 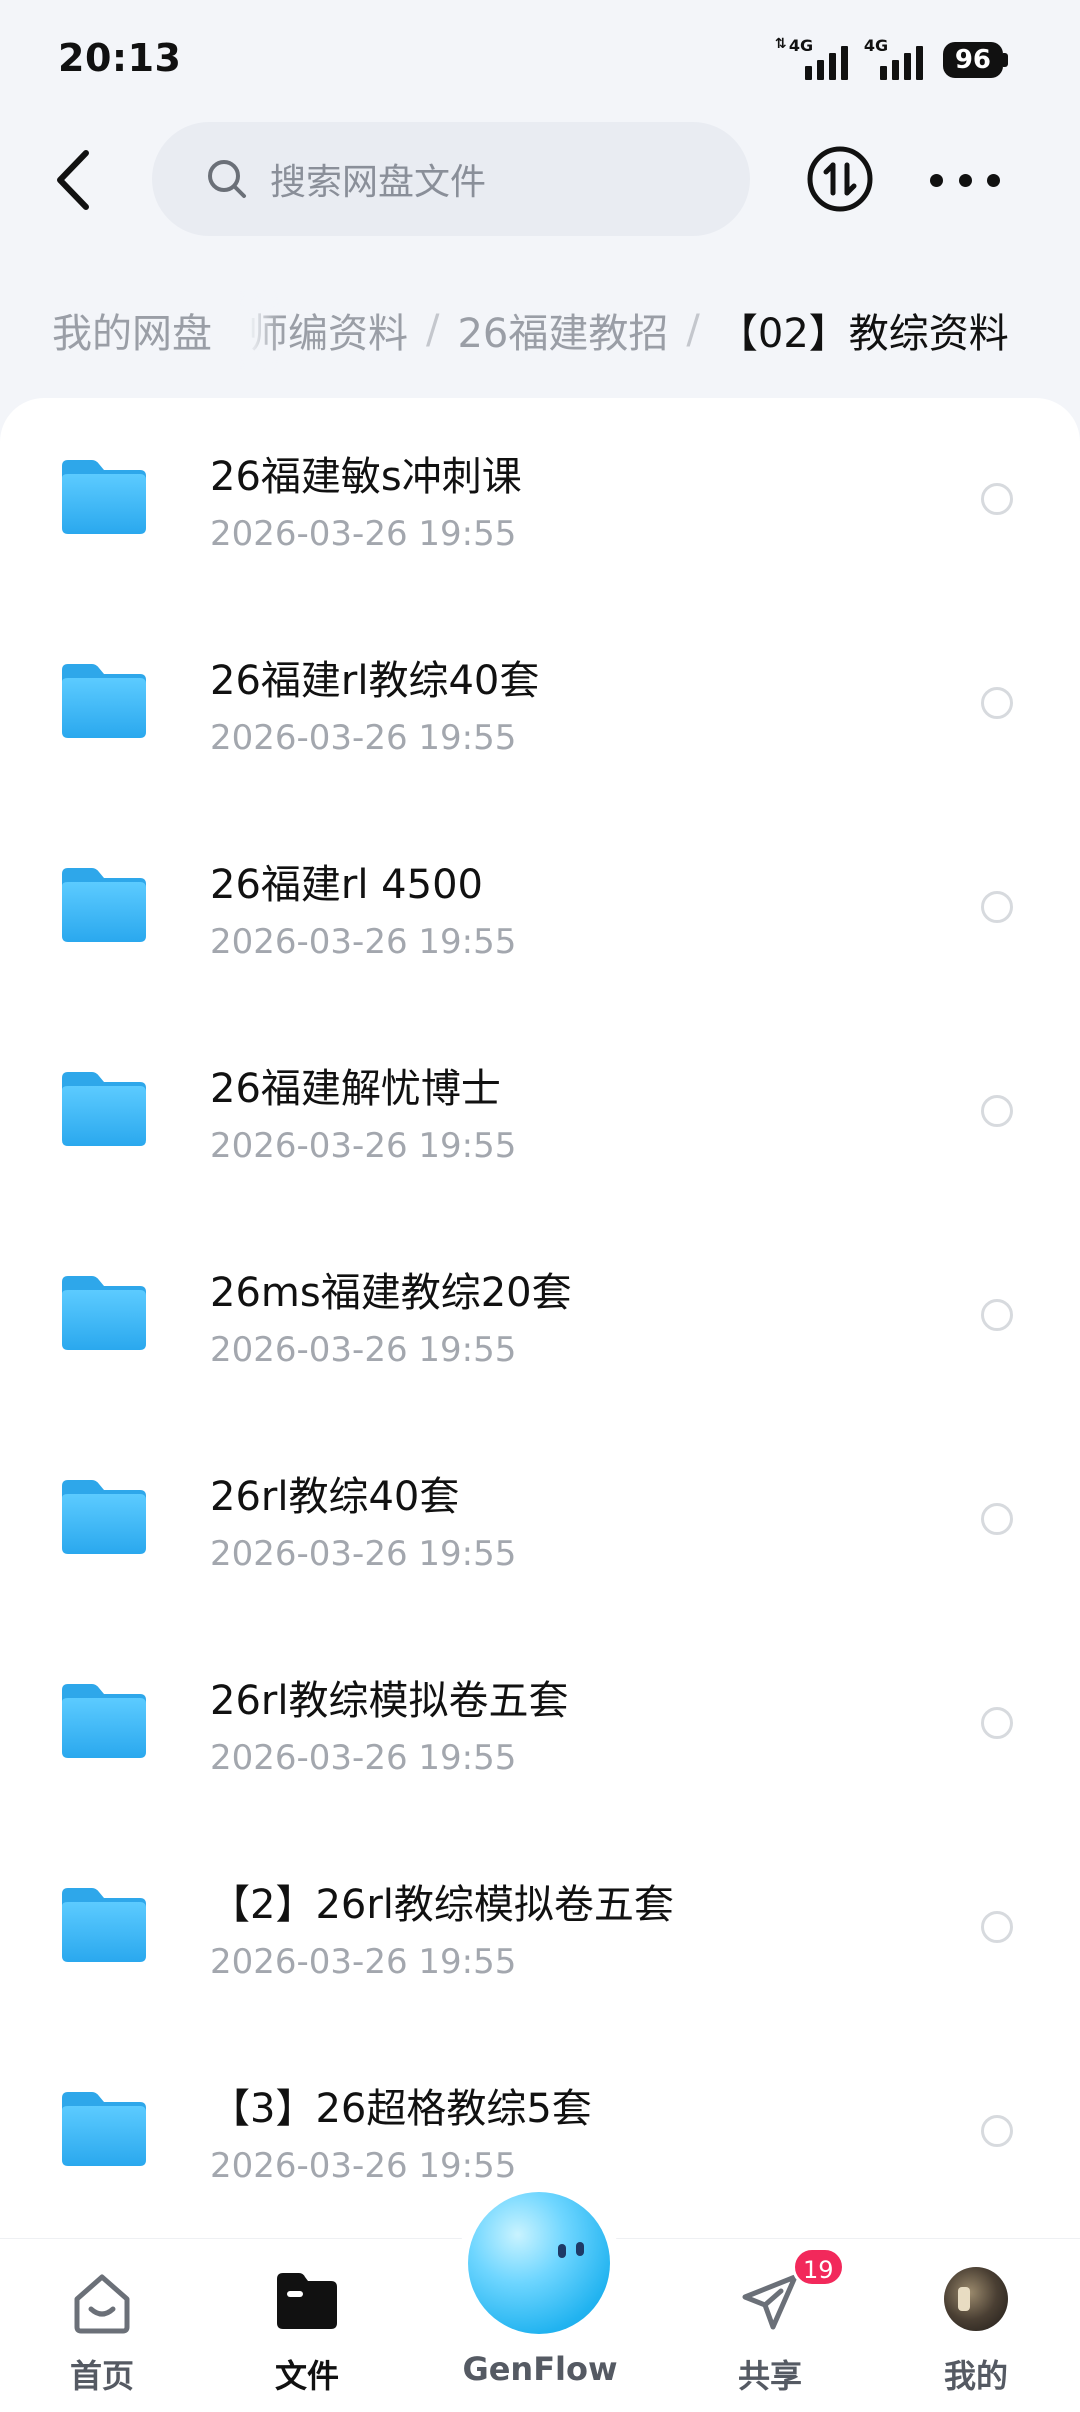 I want to click on avatar, so click(x=976, y=2299).